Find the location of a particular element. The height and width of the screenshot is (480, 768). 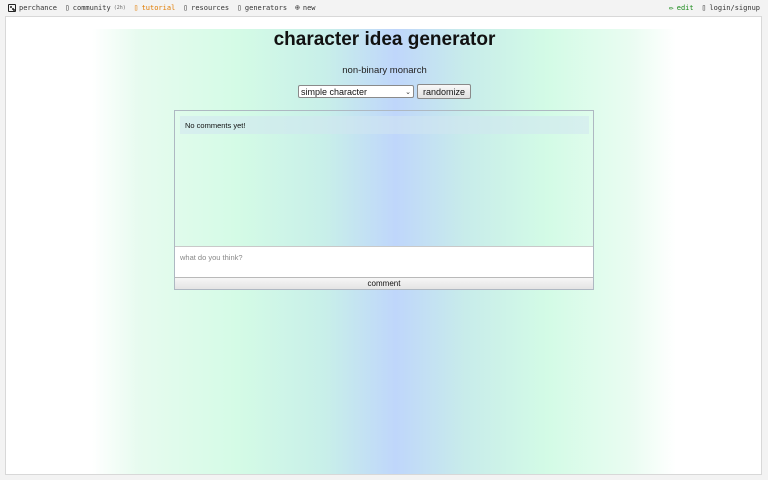

resources-icon: ▯ is located at coordinates (186, 7).